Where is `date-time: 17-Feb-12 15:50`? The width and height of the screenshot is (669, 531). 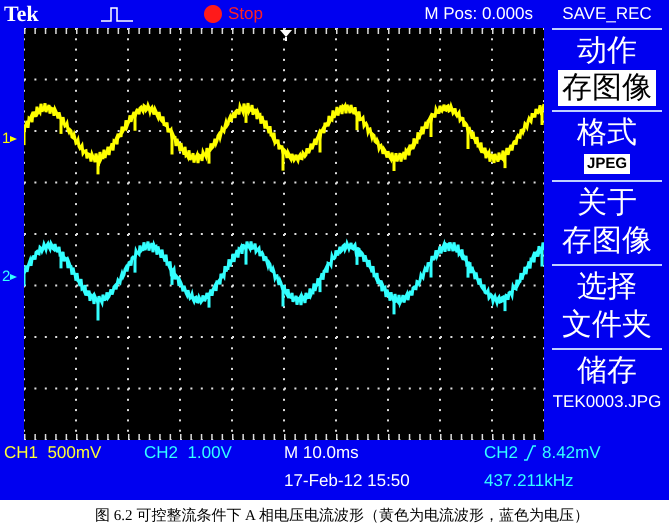 date-time: 17-Feb-12 15:50 is located at coordinates (347, 481).